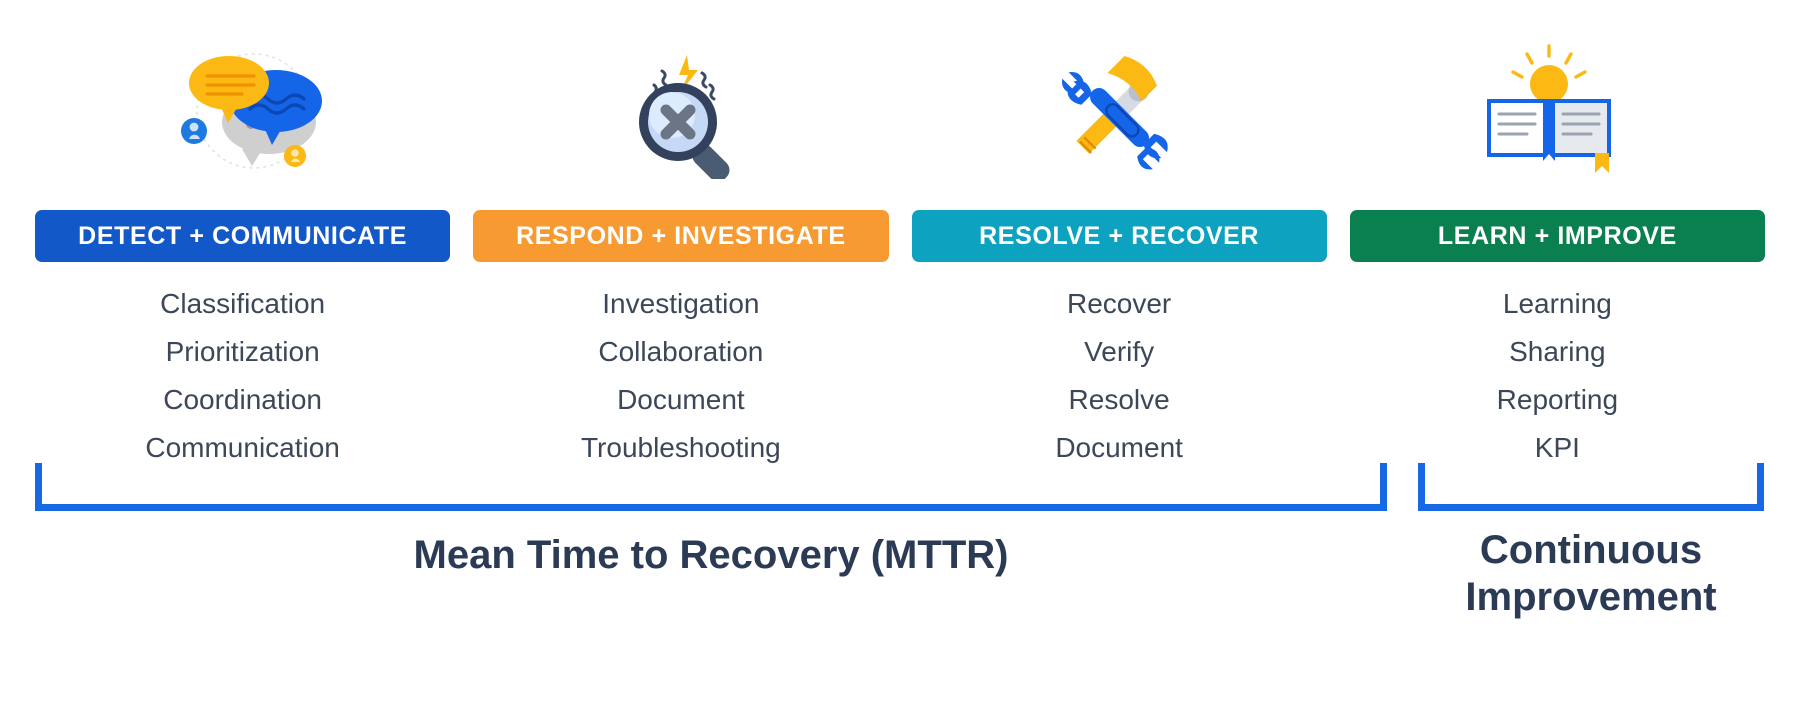 Image resolution: width=1800 pixels, height=708 pixels. I want to click on magnifier-error-icon, so click(684, 114).